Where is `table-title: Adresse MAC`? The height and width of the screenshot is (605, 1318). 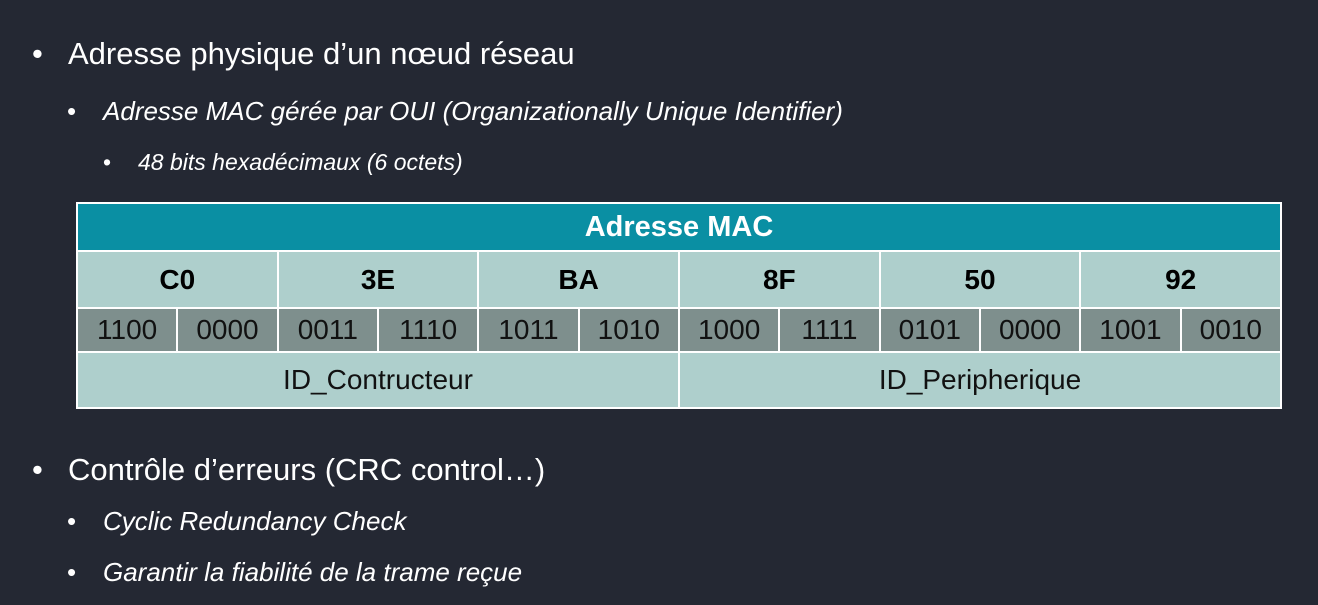 table-title: Adresse MAC is located at coordinates (679, 227).